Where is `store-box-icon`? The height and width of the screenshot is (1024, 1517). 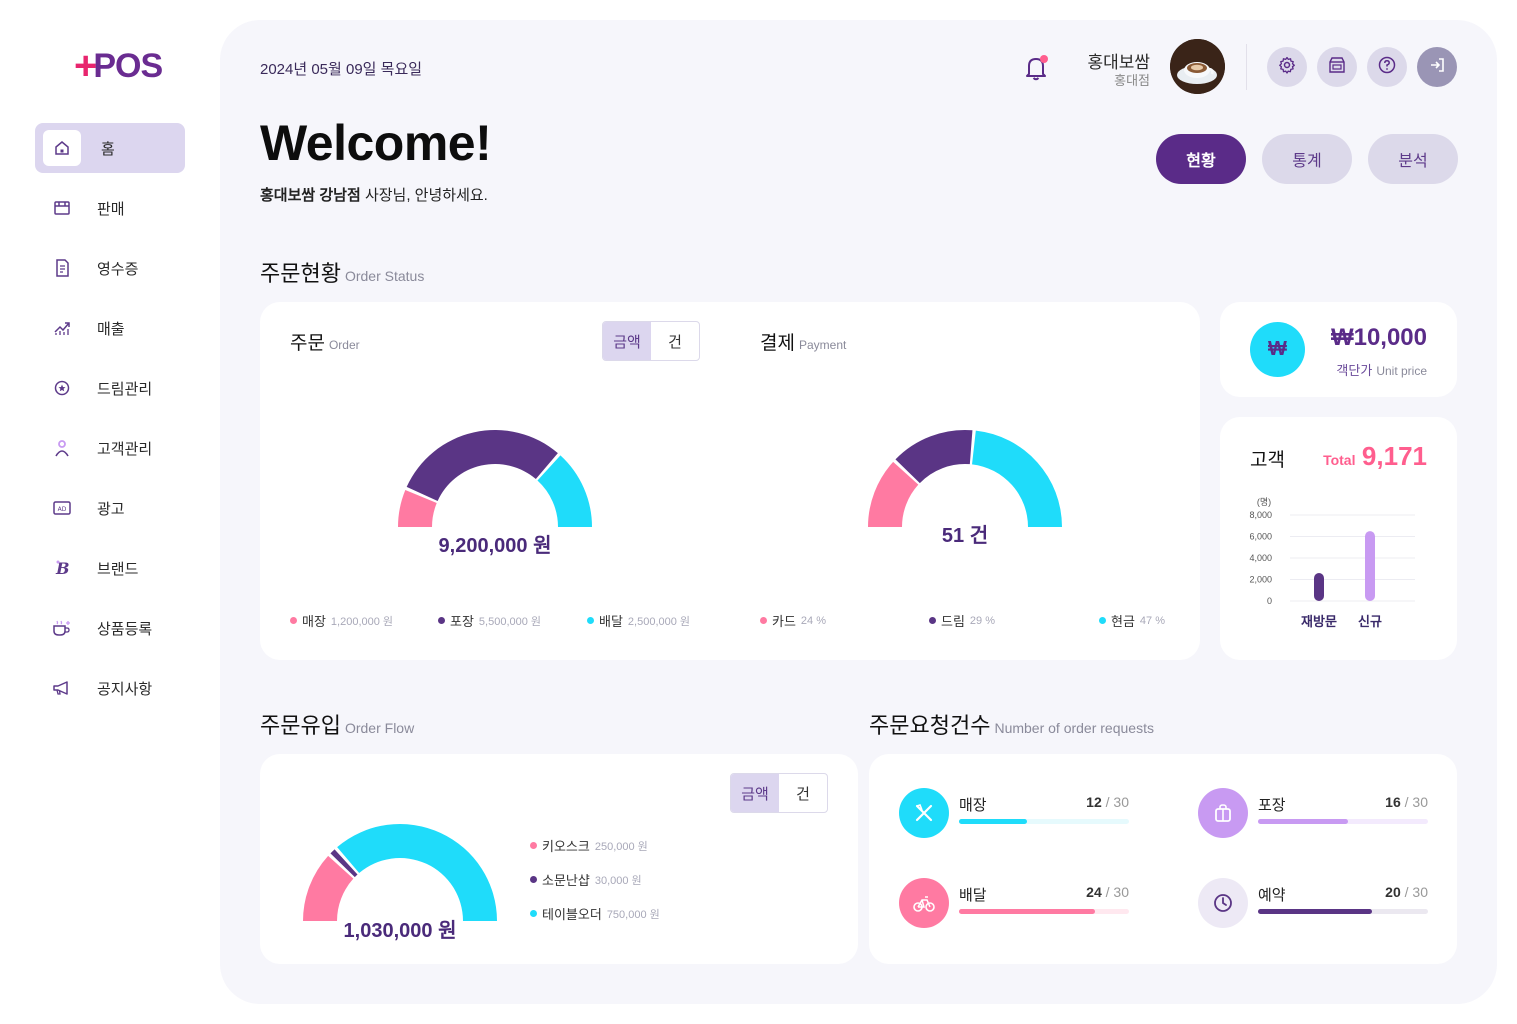 store-box-icon is located at coordinates (1337, 67).